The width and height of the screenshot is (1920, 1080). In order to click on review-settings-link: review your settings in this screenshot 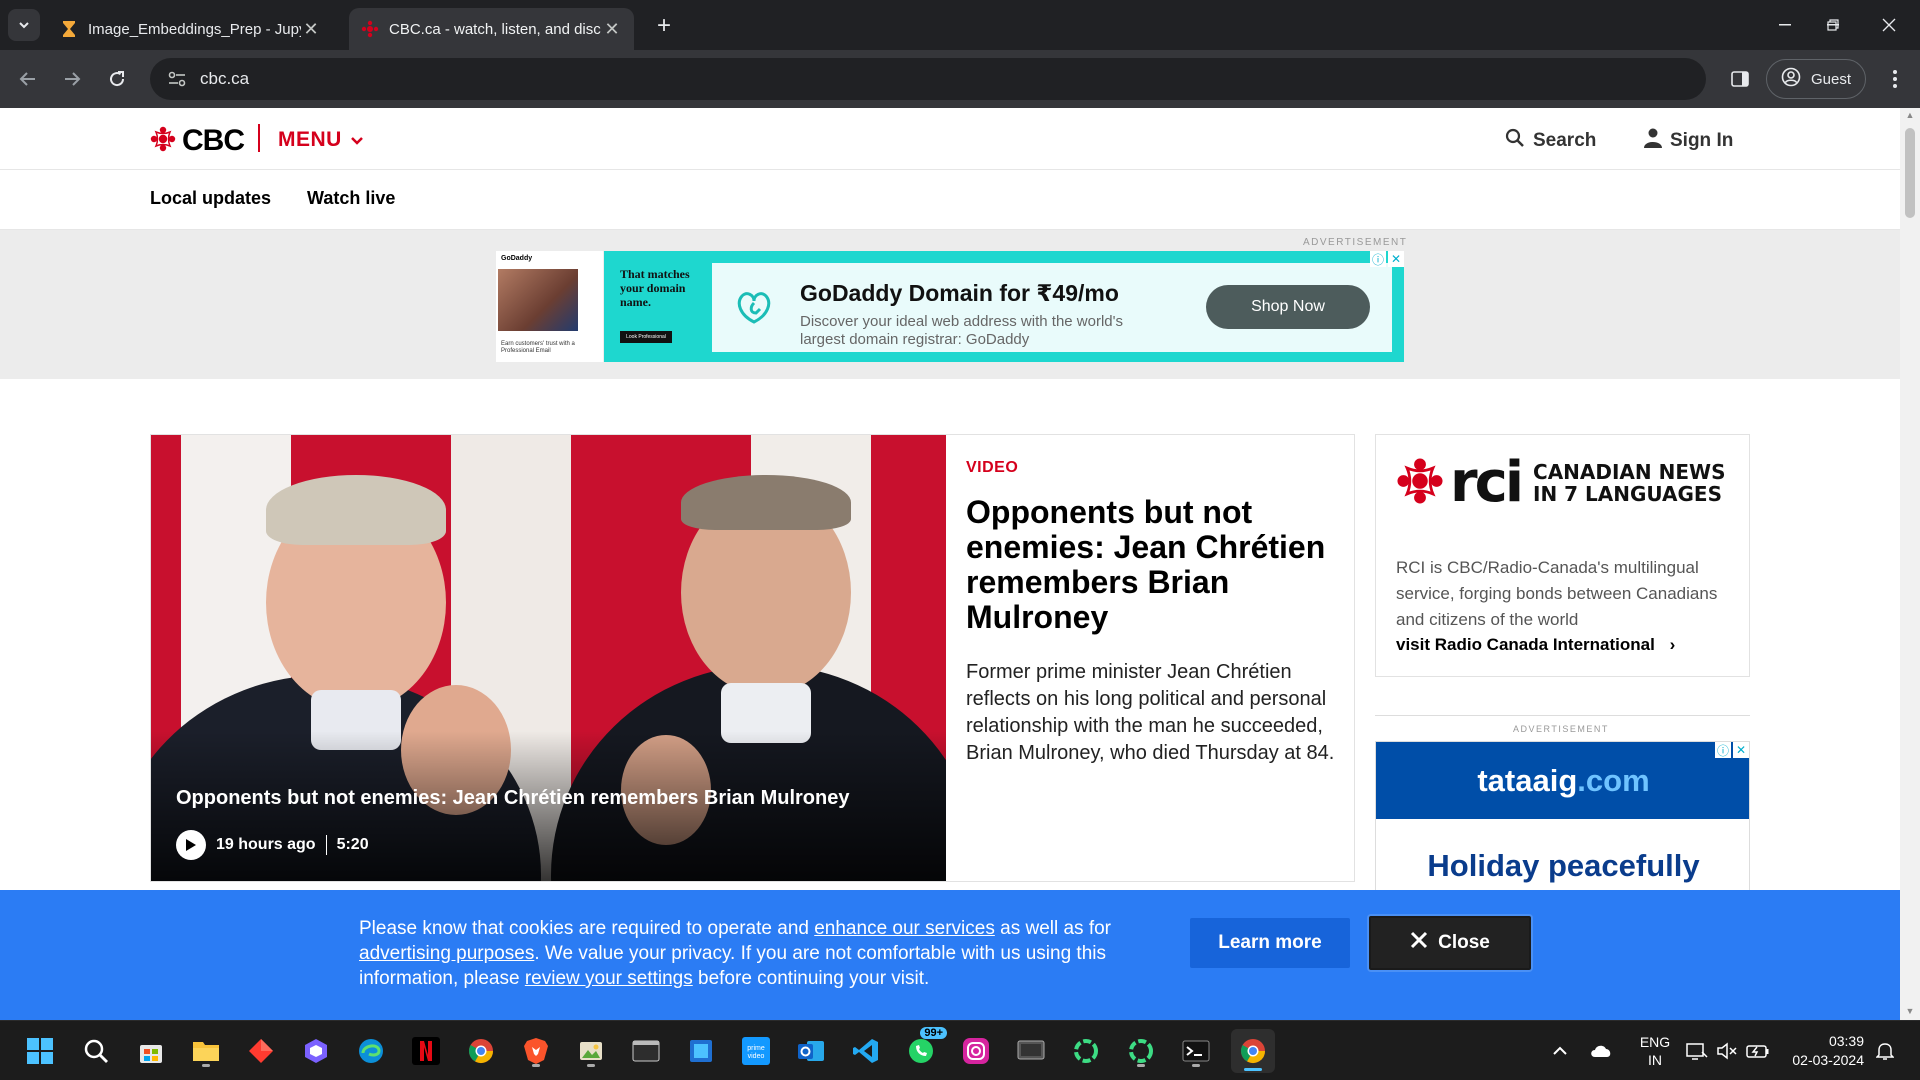, I will do `click(609, 978)`.